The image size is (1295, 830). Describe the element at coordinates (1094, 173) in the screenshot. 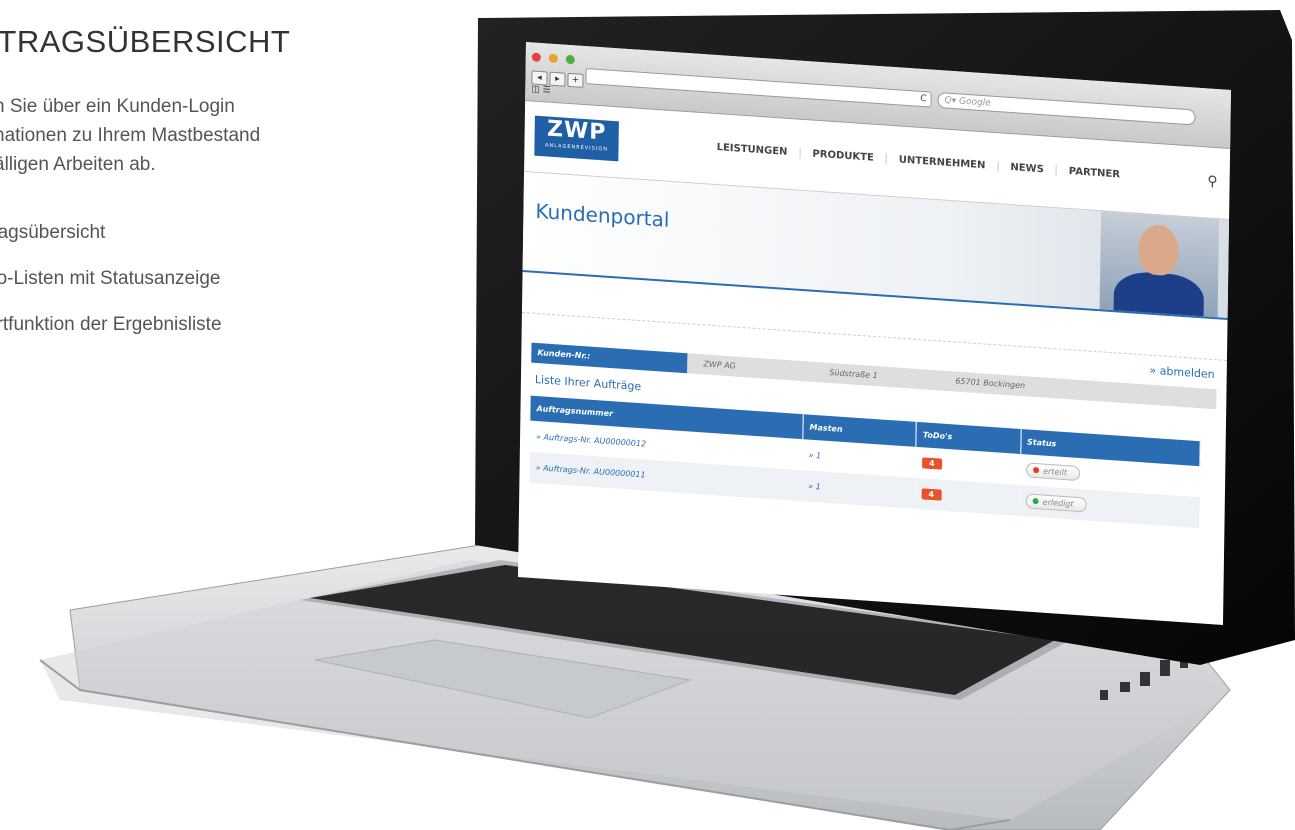

I see `nav-item-partner: PARTNER` at that location.